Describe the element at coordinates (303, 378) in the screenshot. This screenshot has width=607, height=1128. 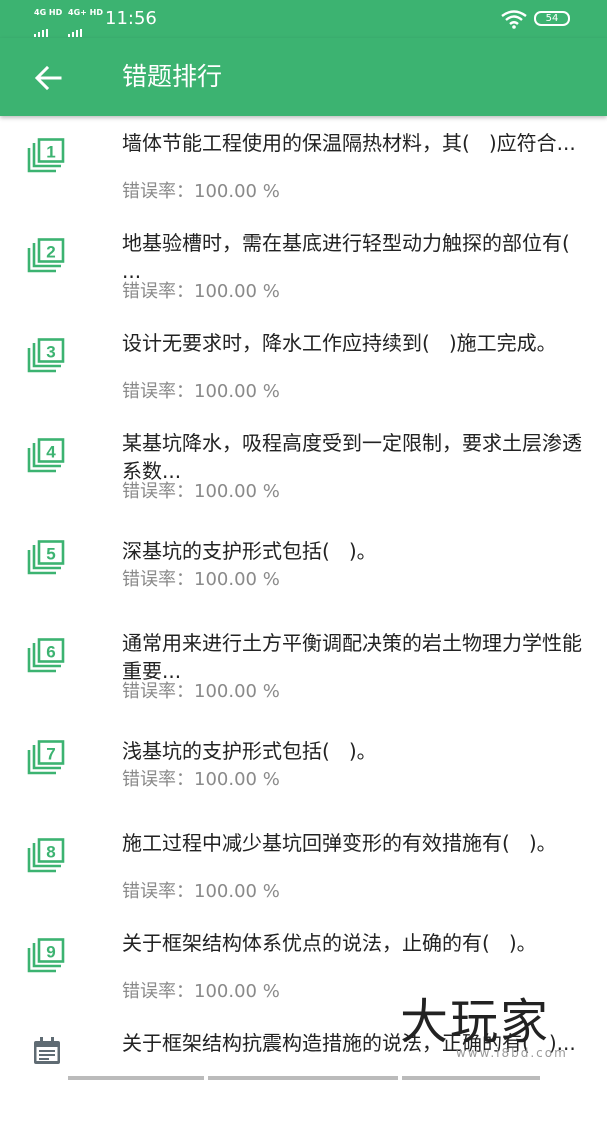
I see `list-item: 3 设计无要求时，降水工作应持续到( )施工完成。 错误率：100.00 %` at that location.